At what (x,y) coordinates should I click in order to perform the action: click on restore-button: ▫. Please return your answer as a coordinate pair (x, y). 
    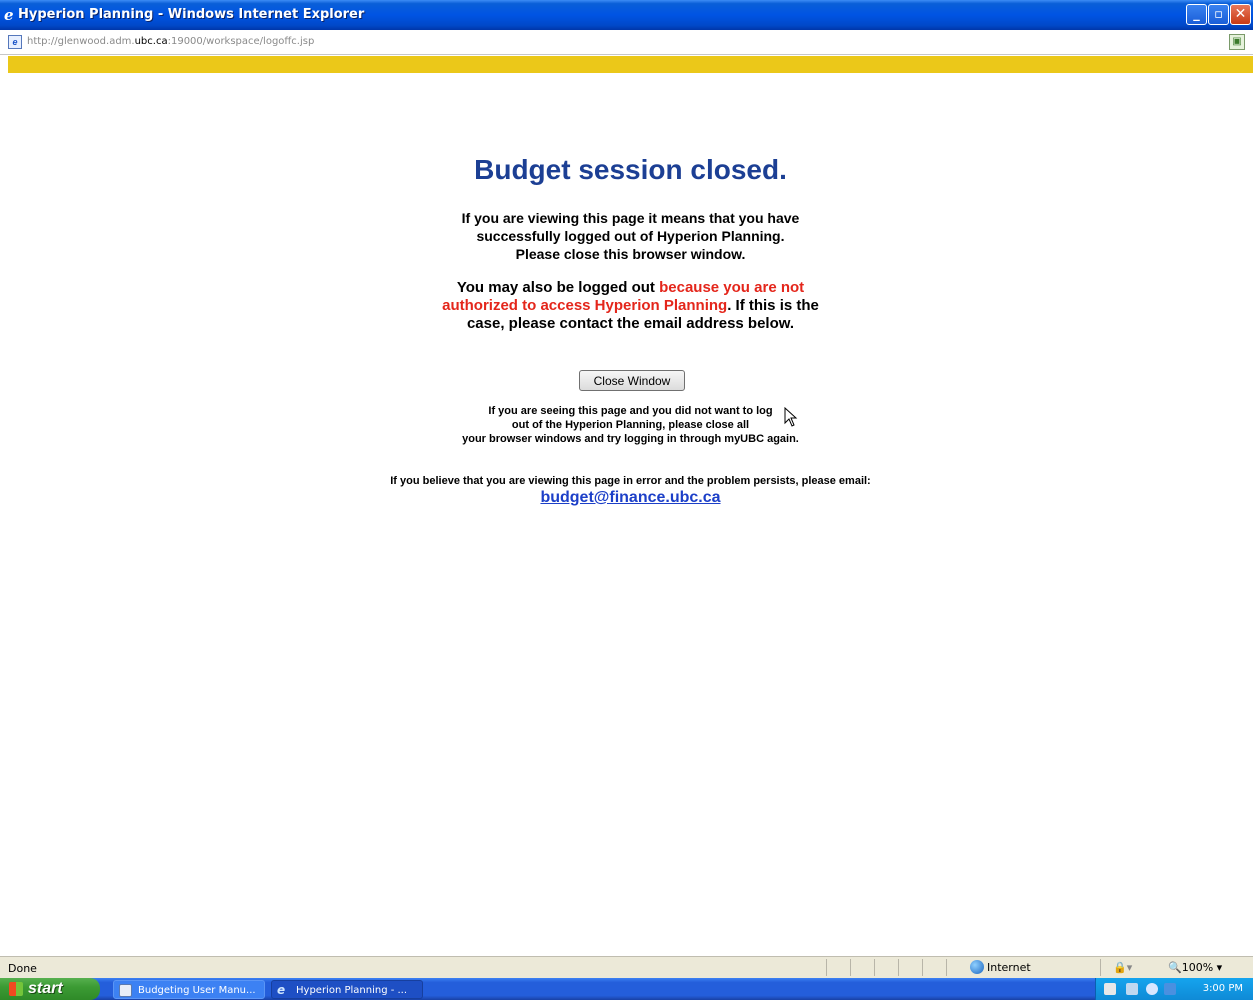
    Looking at the image, I should click on (1218, 14).